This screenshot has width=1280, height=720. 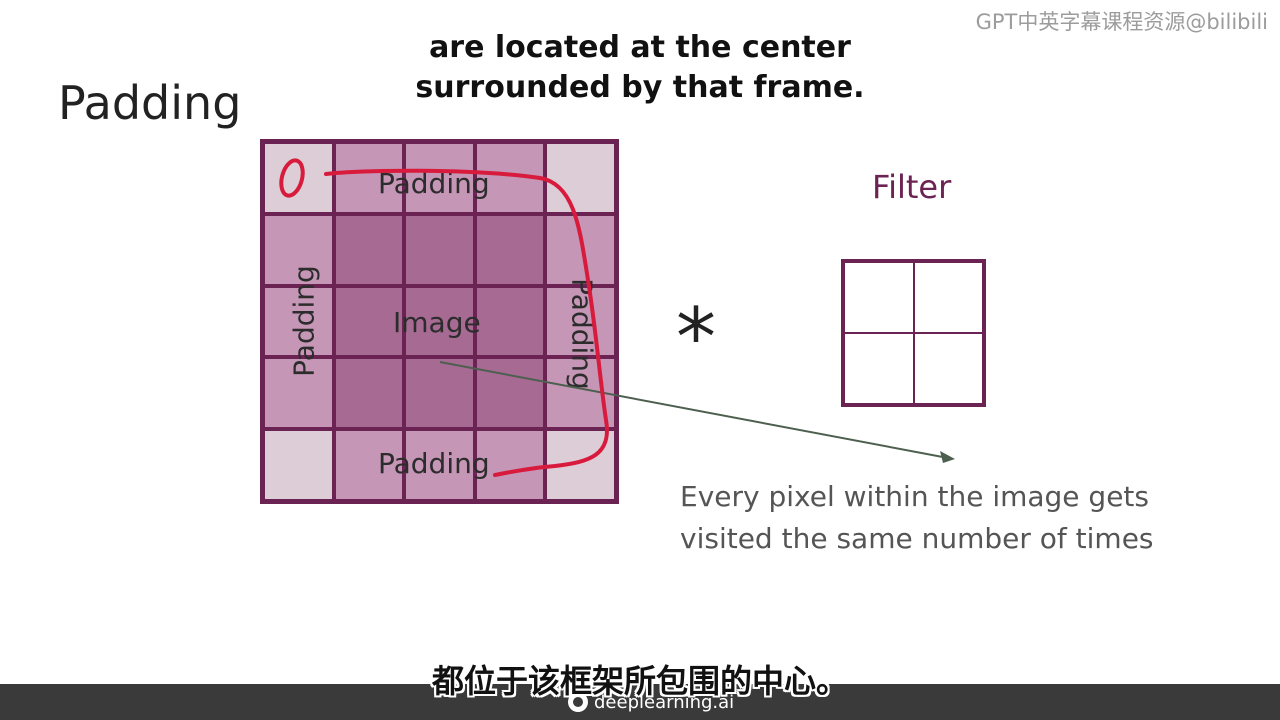 I want to click on padded-image-grid: Padding Padding Image Padding Padding, so click(x=439, y=321).